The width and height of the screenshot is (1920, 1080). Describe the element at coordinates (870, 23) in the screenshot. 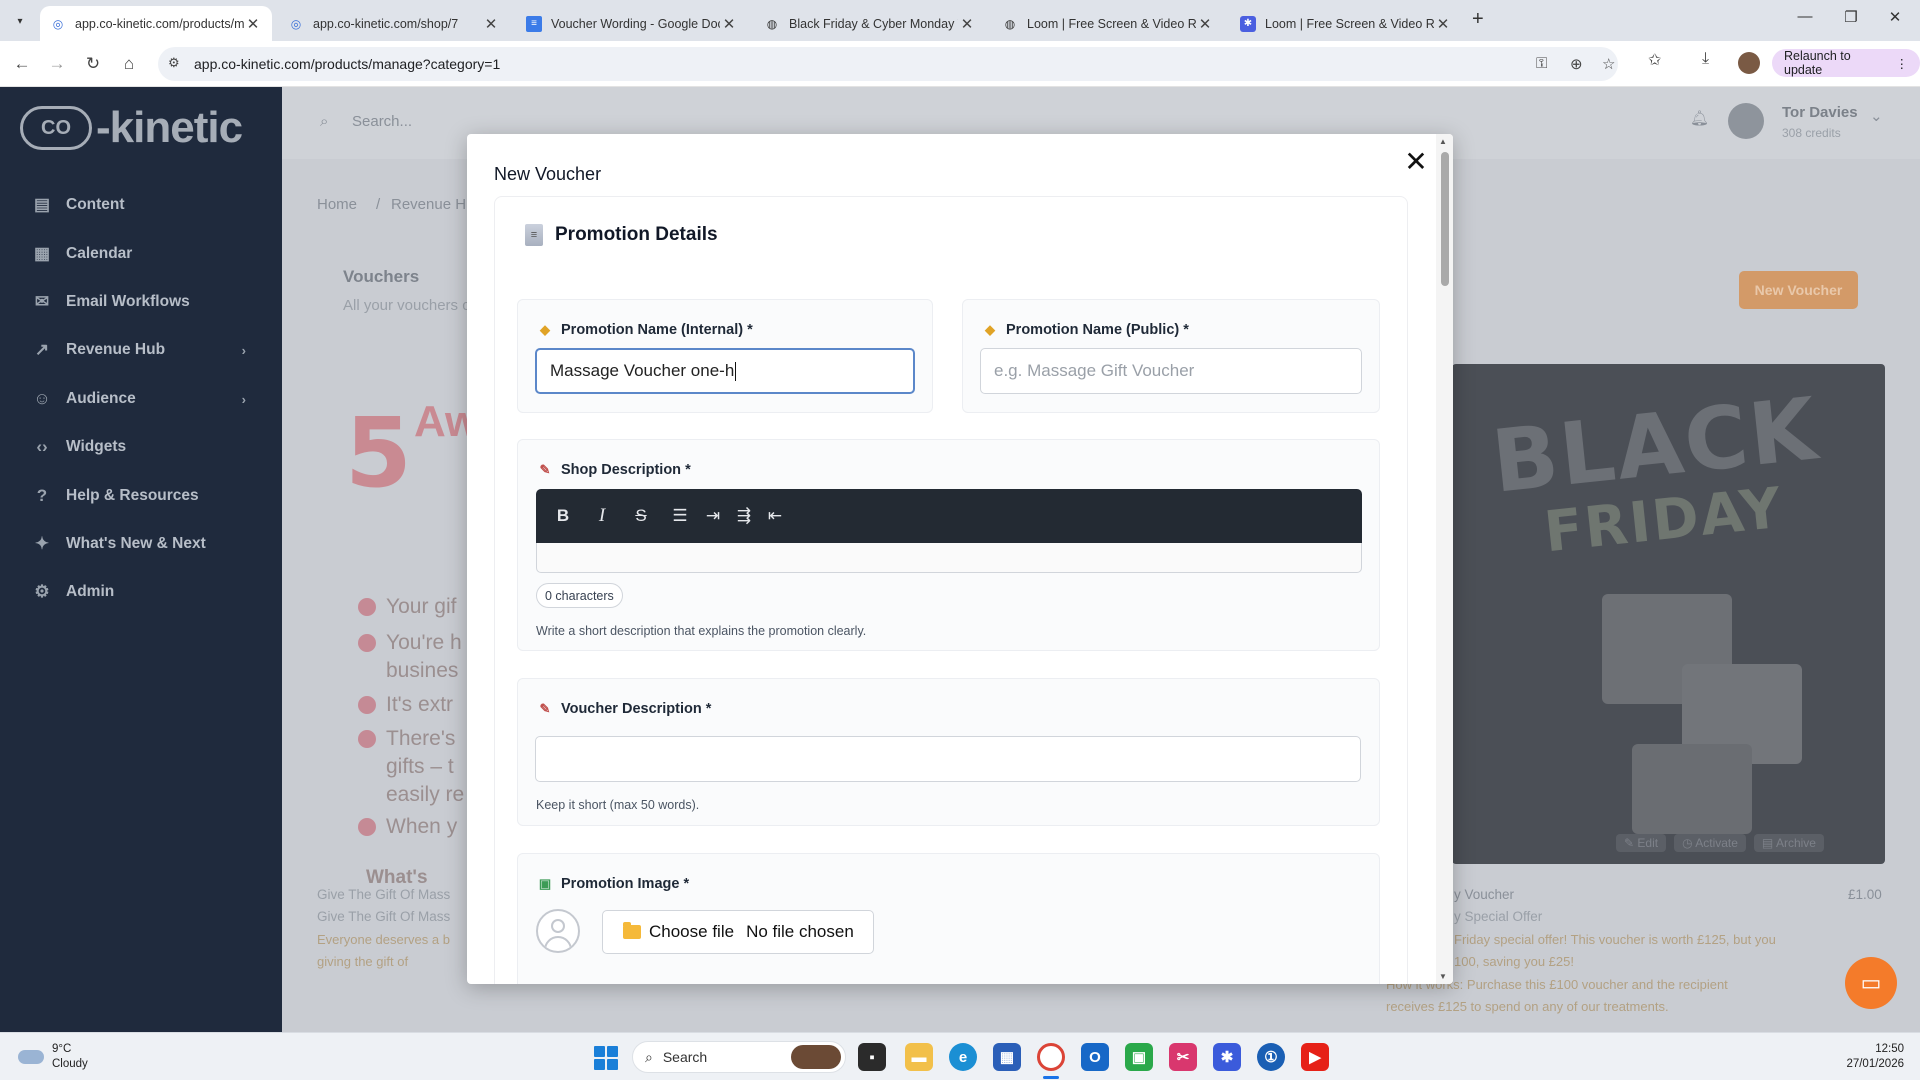

I see `browser-tab-4: ◍ Black Friday & Cyber Monday V ✕` at that location.